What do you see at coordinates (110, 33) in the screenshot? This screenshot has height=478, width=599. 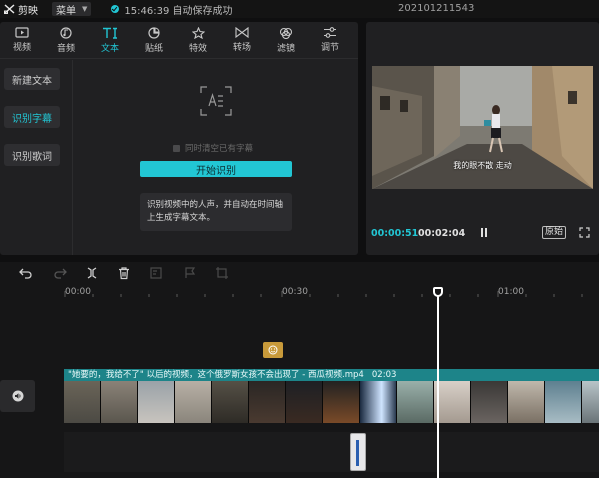 I see `text-icon` at bounding box center [110, 33].